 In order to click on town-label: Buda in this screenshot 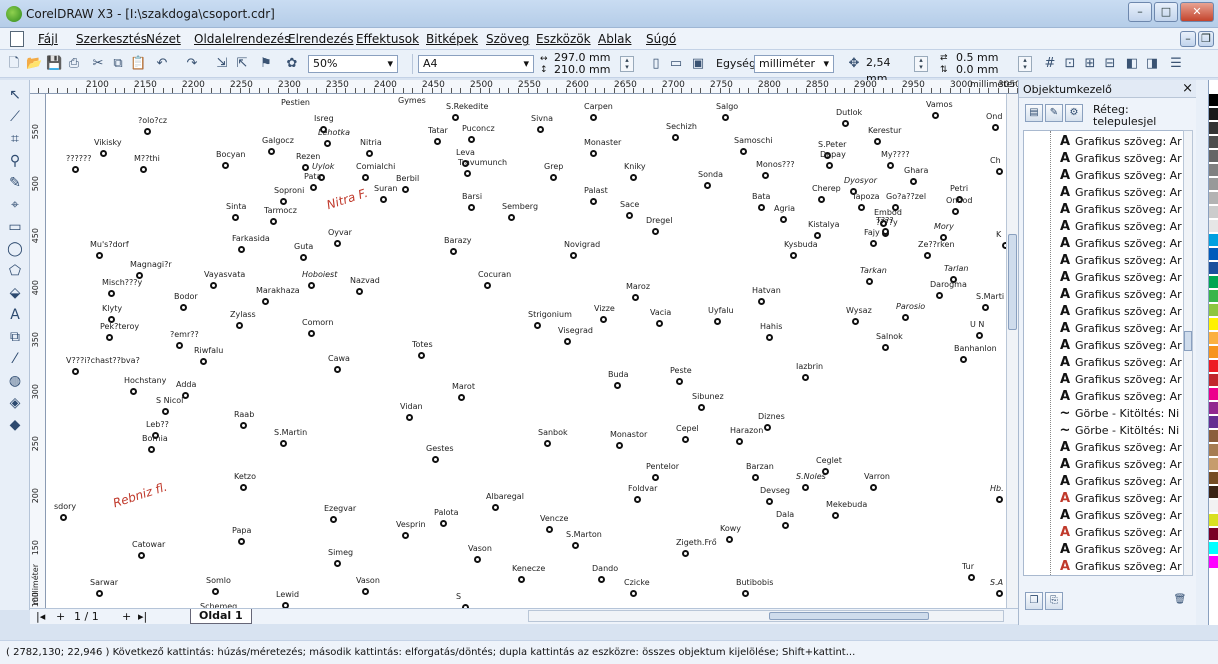, I will do `click(618, 374)`.